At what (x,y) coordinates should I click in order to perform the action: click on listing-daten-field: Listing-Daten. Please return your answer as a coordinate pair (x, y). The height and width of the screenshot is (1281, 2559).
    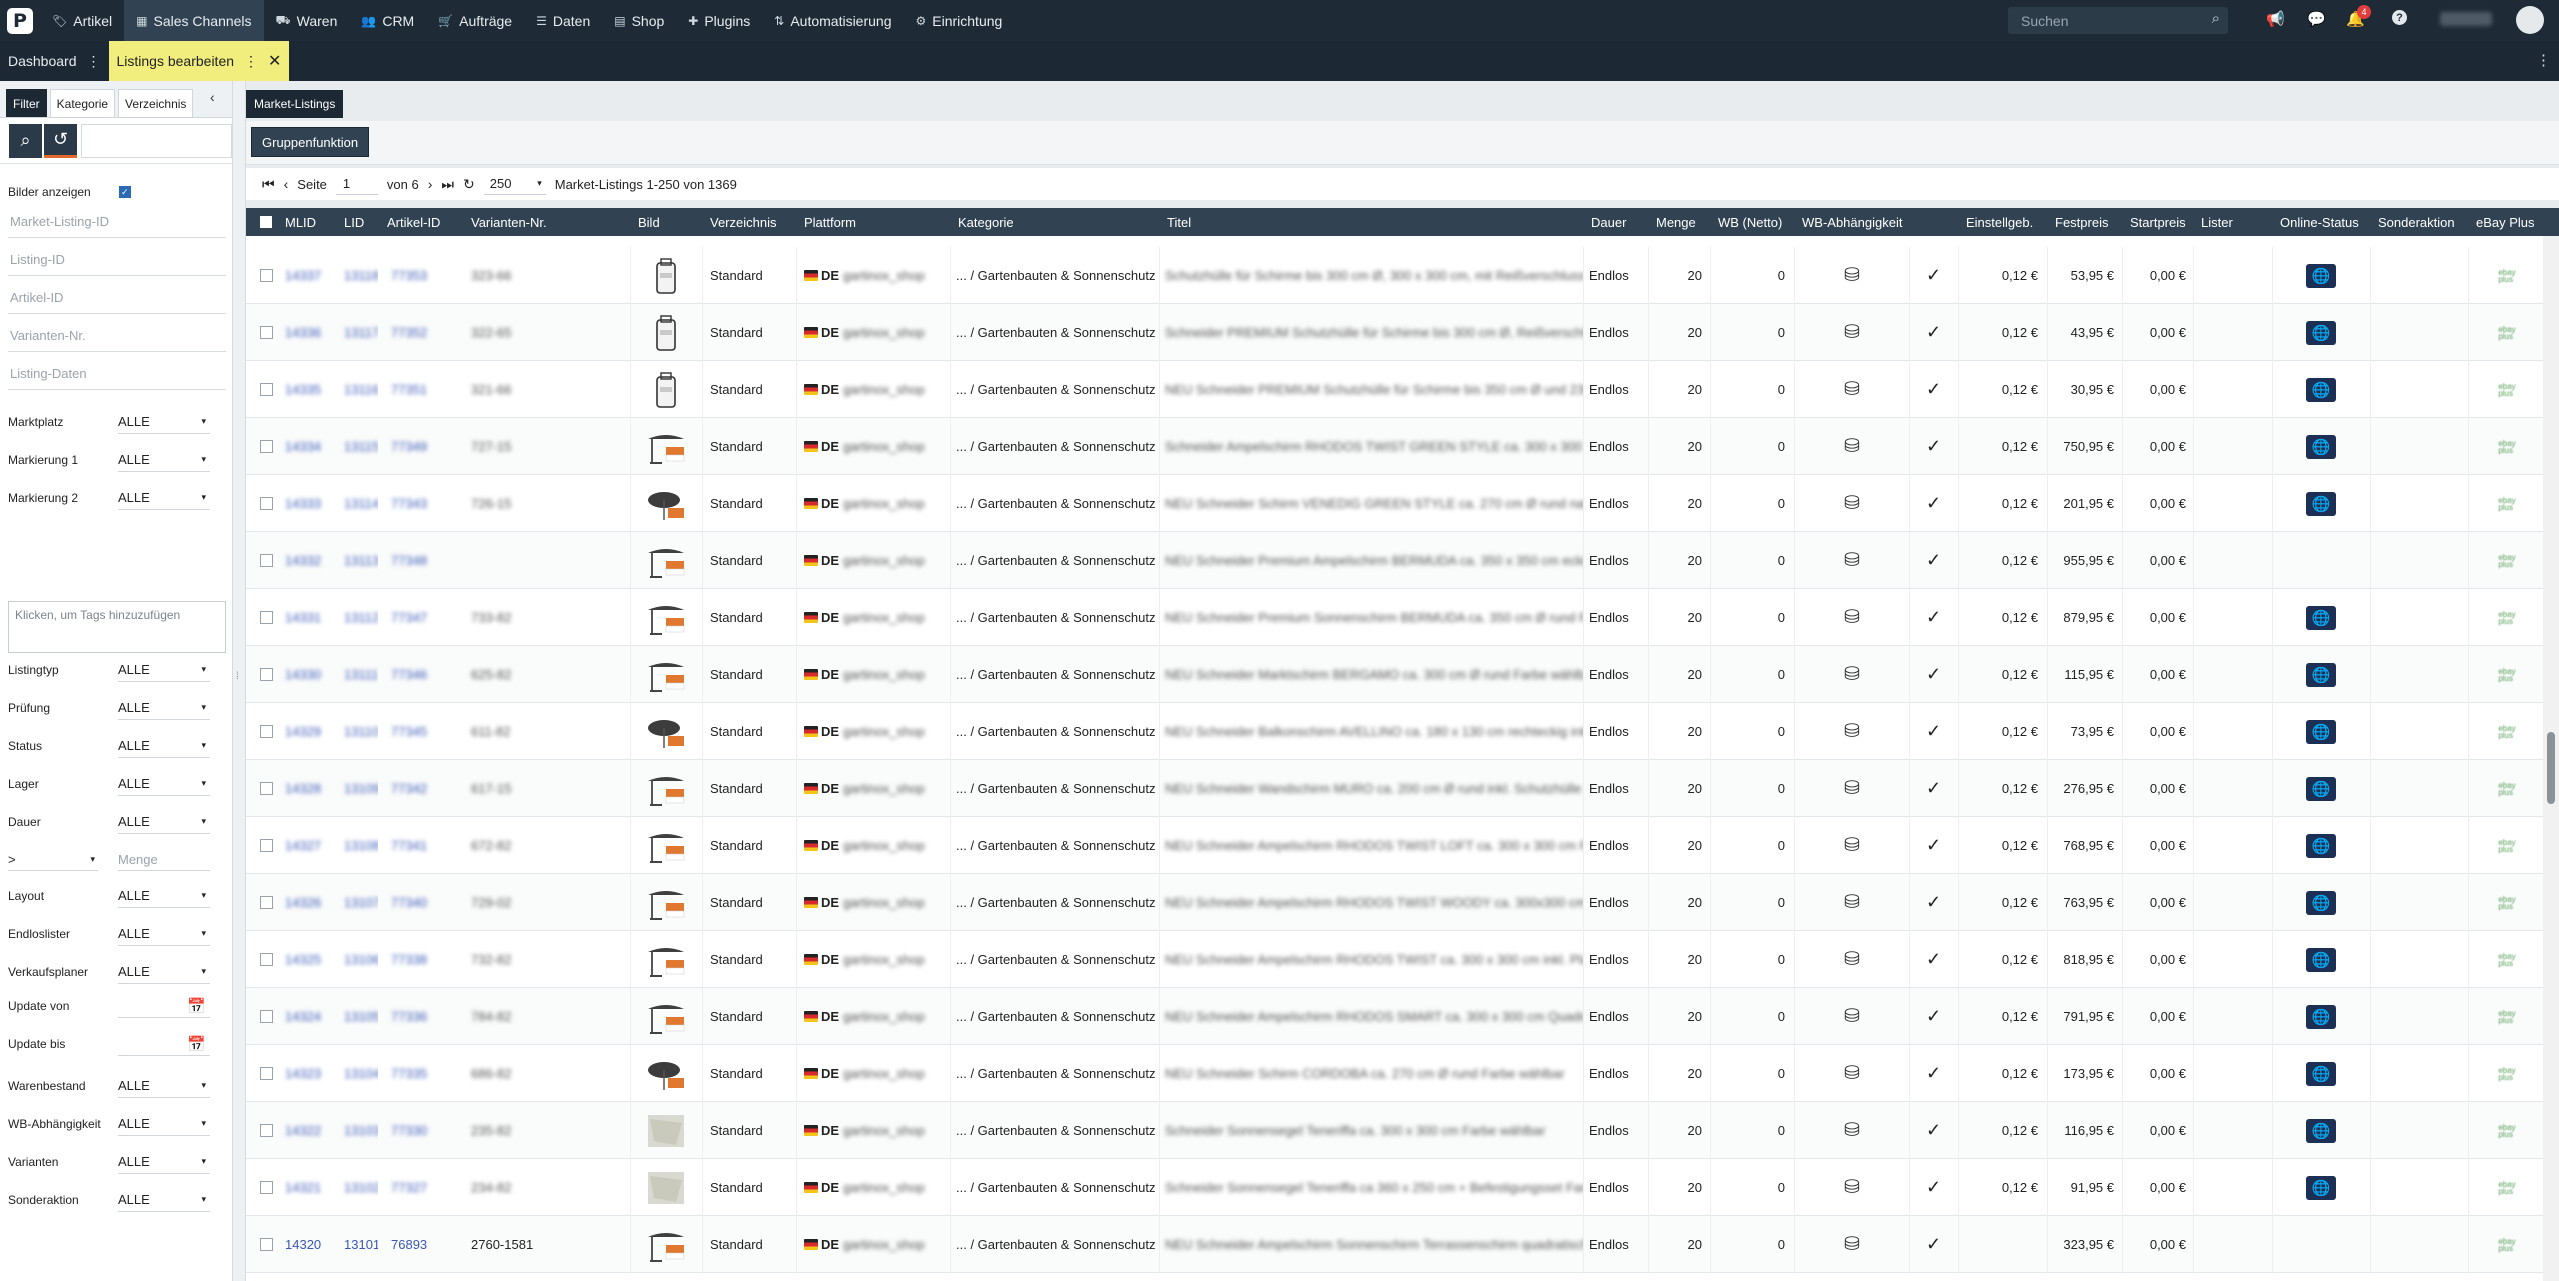
    Looking at the image, I should click on (117, 374).